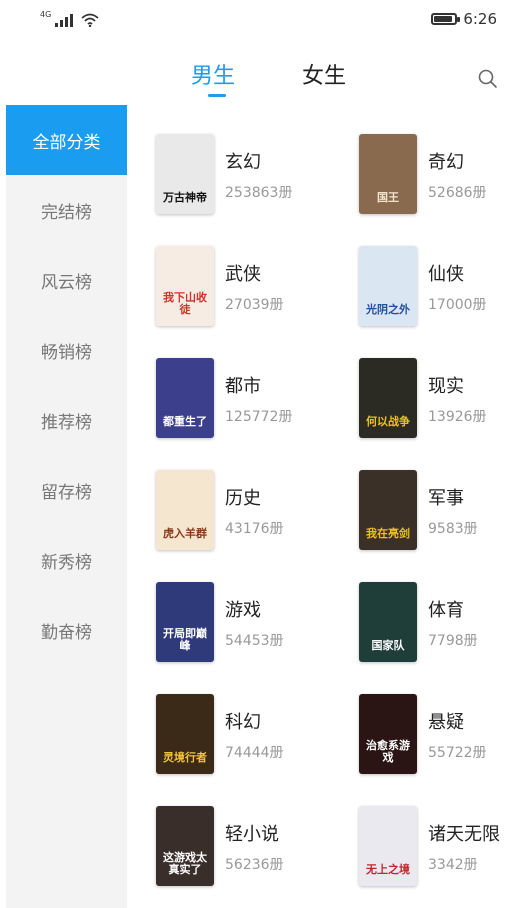 The width and height of the screenshot is (511, 908). I want to click on category-card: 都重生了 都市 125772册, so click(246, 399).